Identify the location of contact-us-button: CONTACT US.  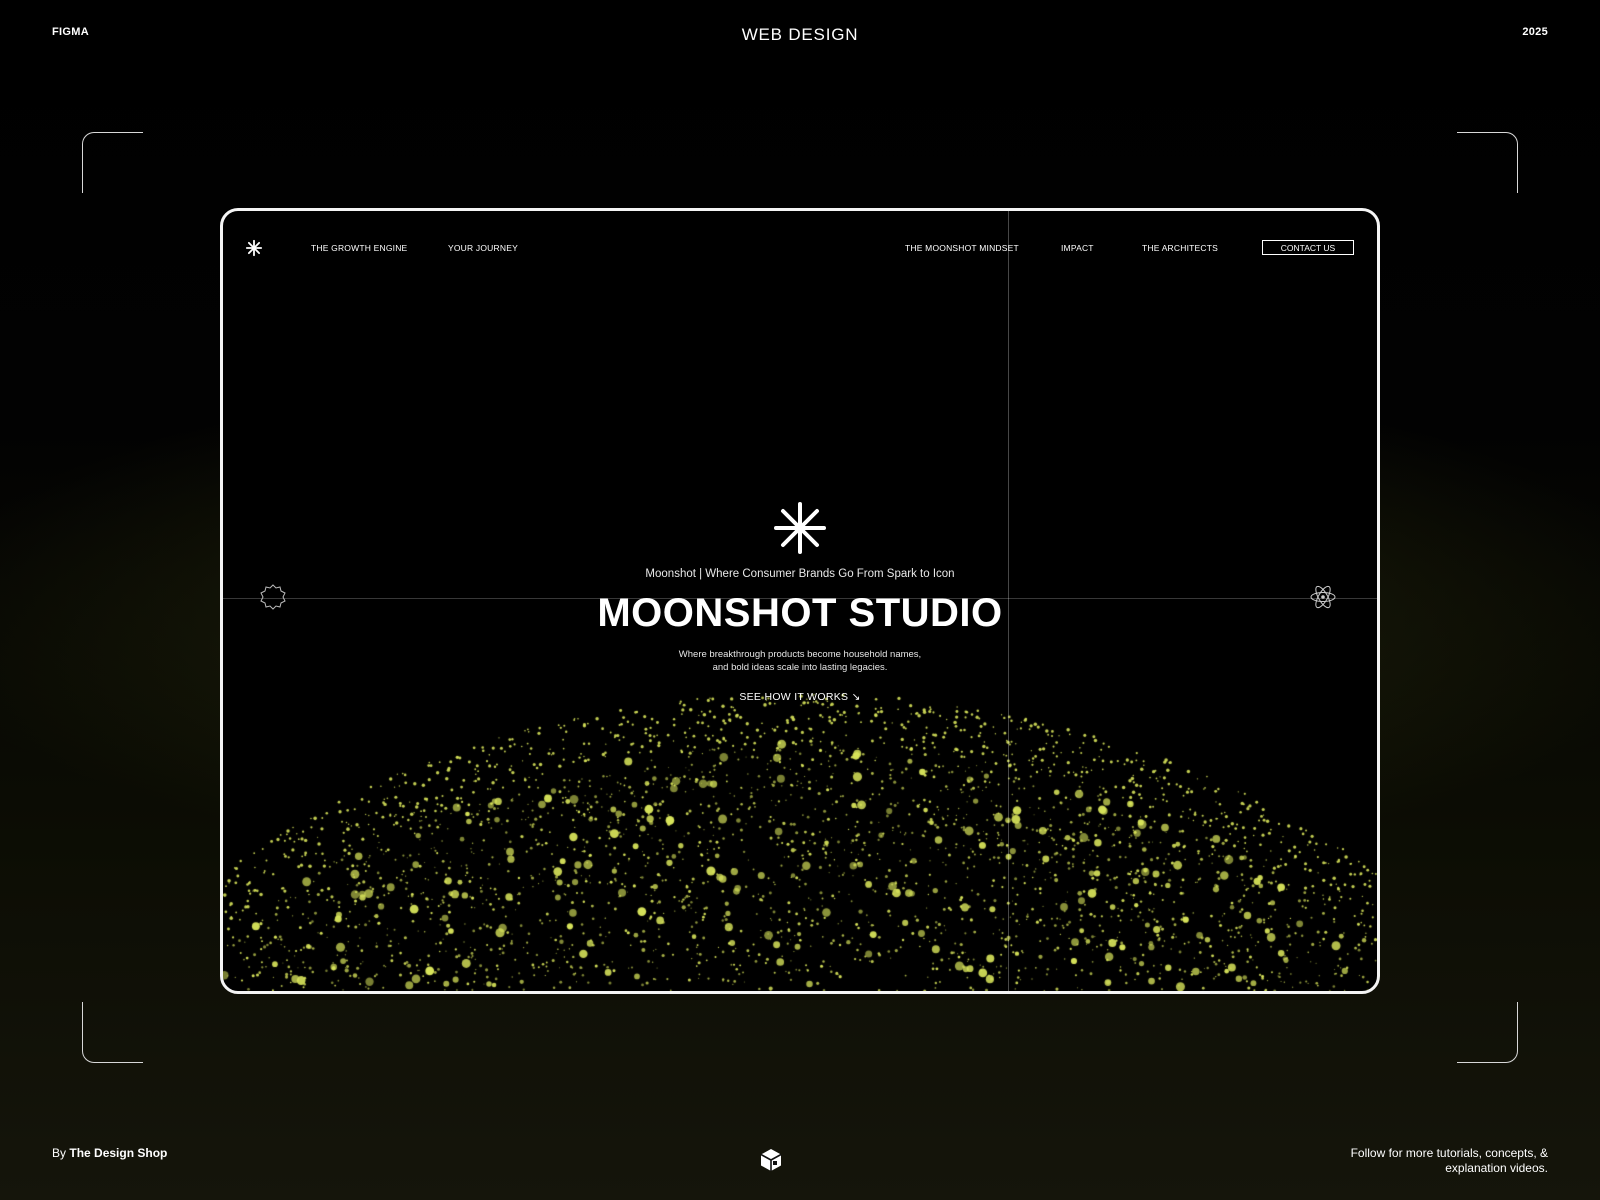
(1308, 247).